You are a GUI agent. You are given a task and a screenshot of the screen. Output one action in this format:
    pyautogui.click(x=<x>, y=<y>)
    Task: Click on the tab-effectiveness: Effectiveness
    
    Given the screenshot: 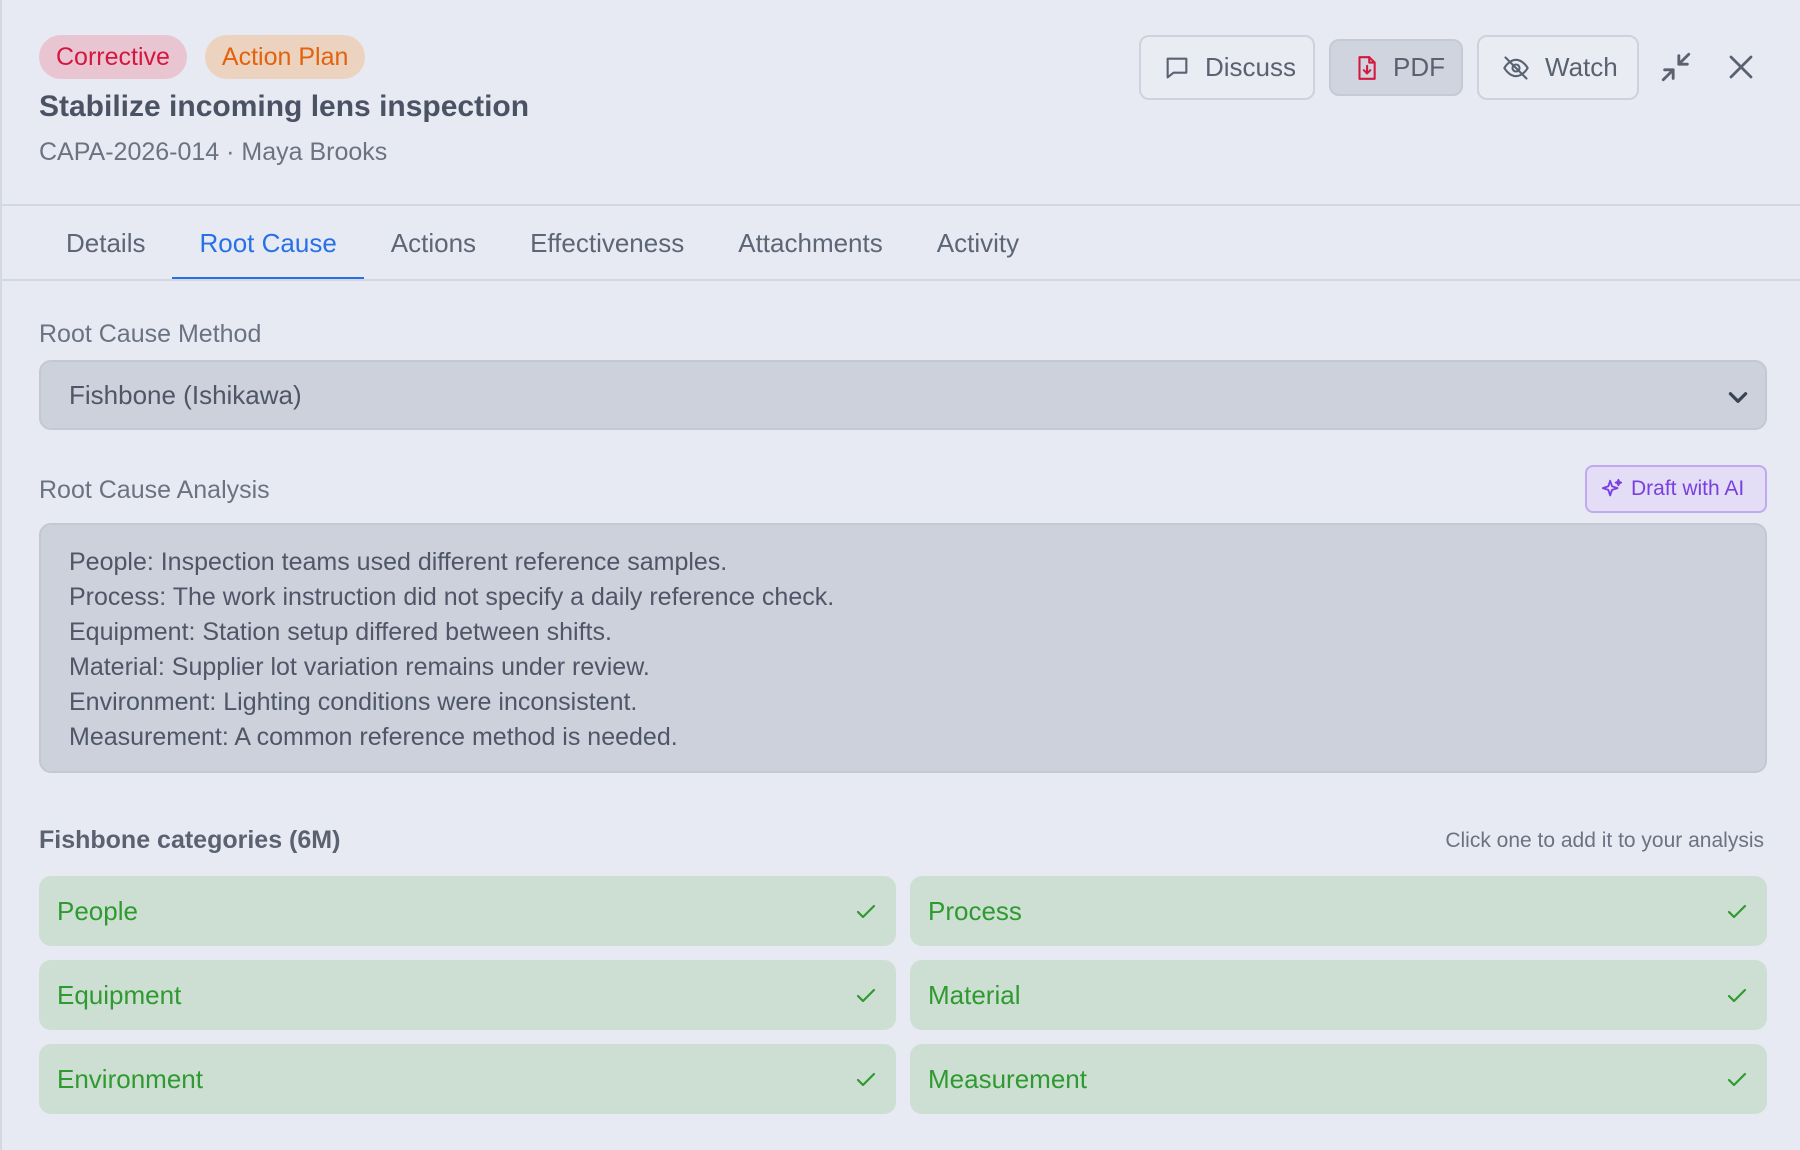 What is the action you would take?
    pyautogui.click(x=607, y=243)
    